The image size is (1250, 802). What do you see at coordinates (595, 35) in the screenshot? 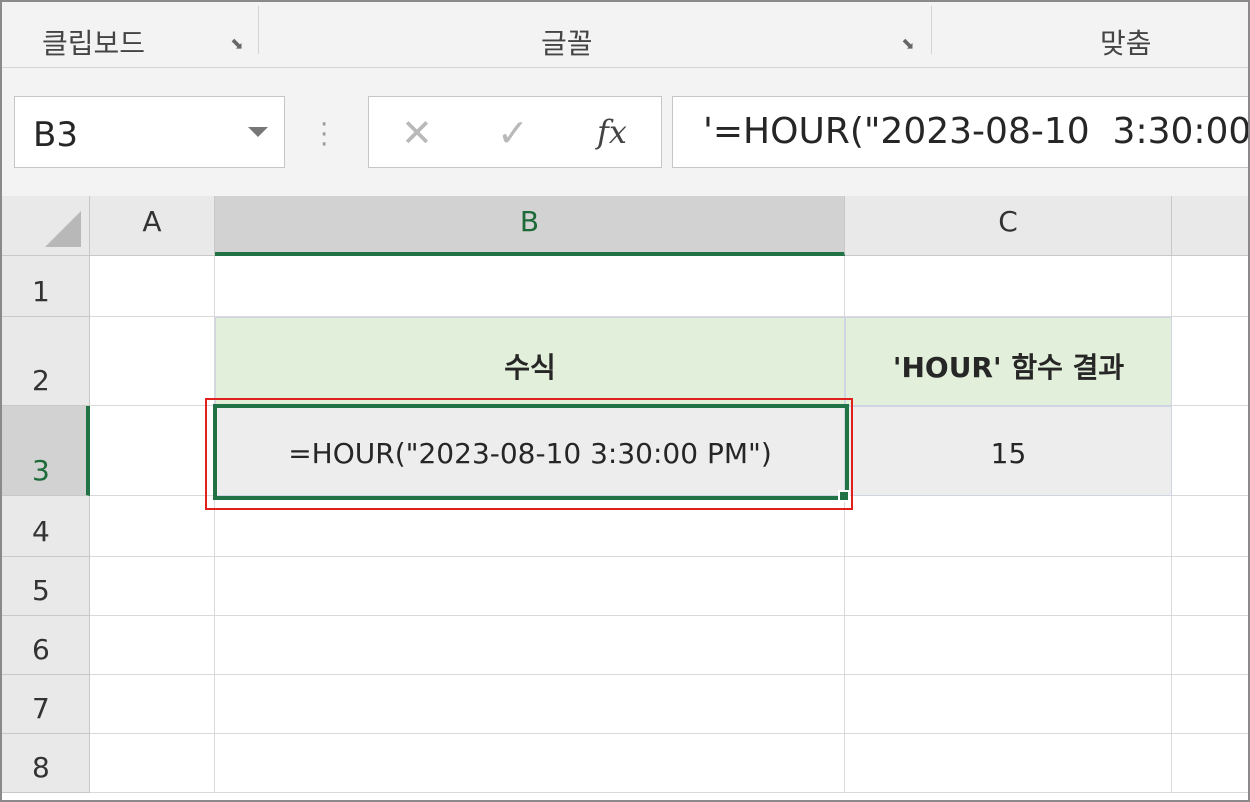
I see `ribbon-group-font: 글꼴 ⬊` at bounding box center [595, 35].